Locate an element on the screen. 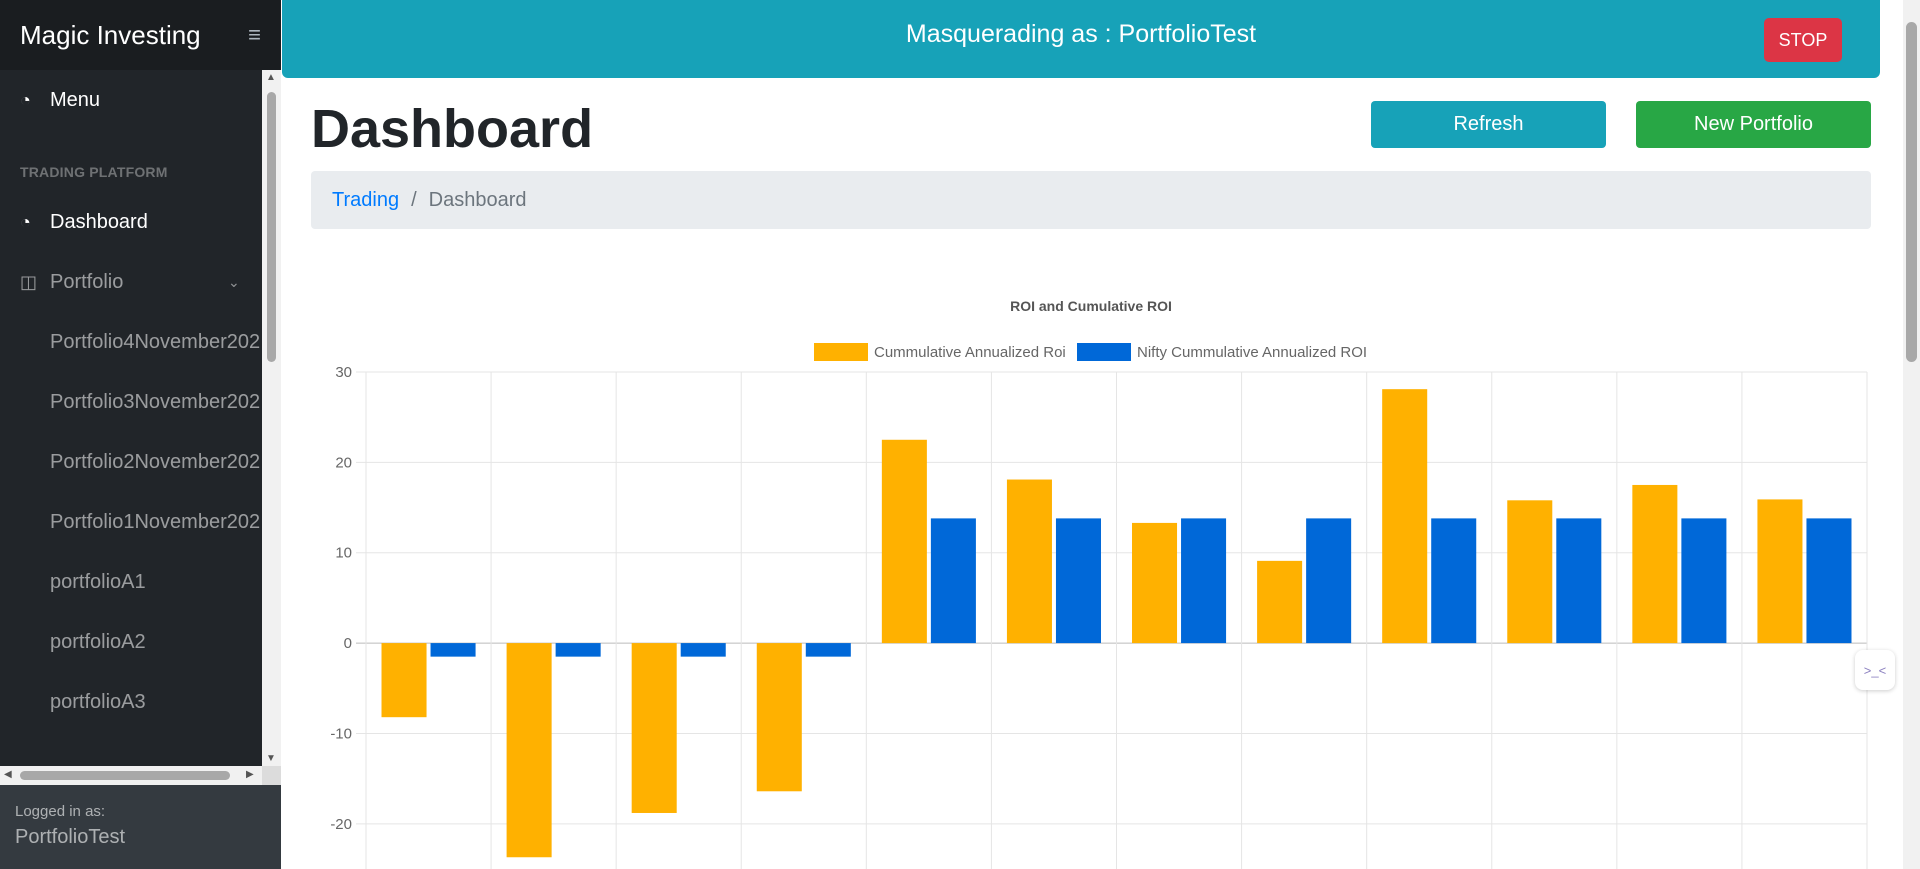  sidebar-item-portfolio-entry: portfolioA1 is located at coordinates (131, 582).